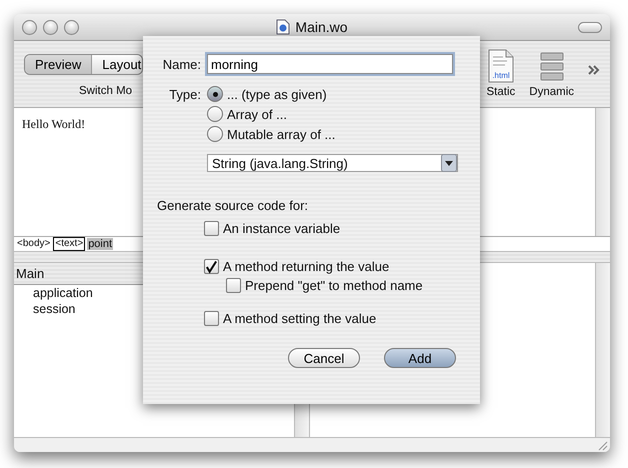 The width and height of the screenshot is (628, 468). Describe the element at coordinates (602, 445) in the screenshot. I see `resize-grip-icon` at that location.